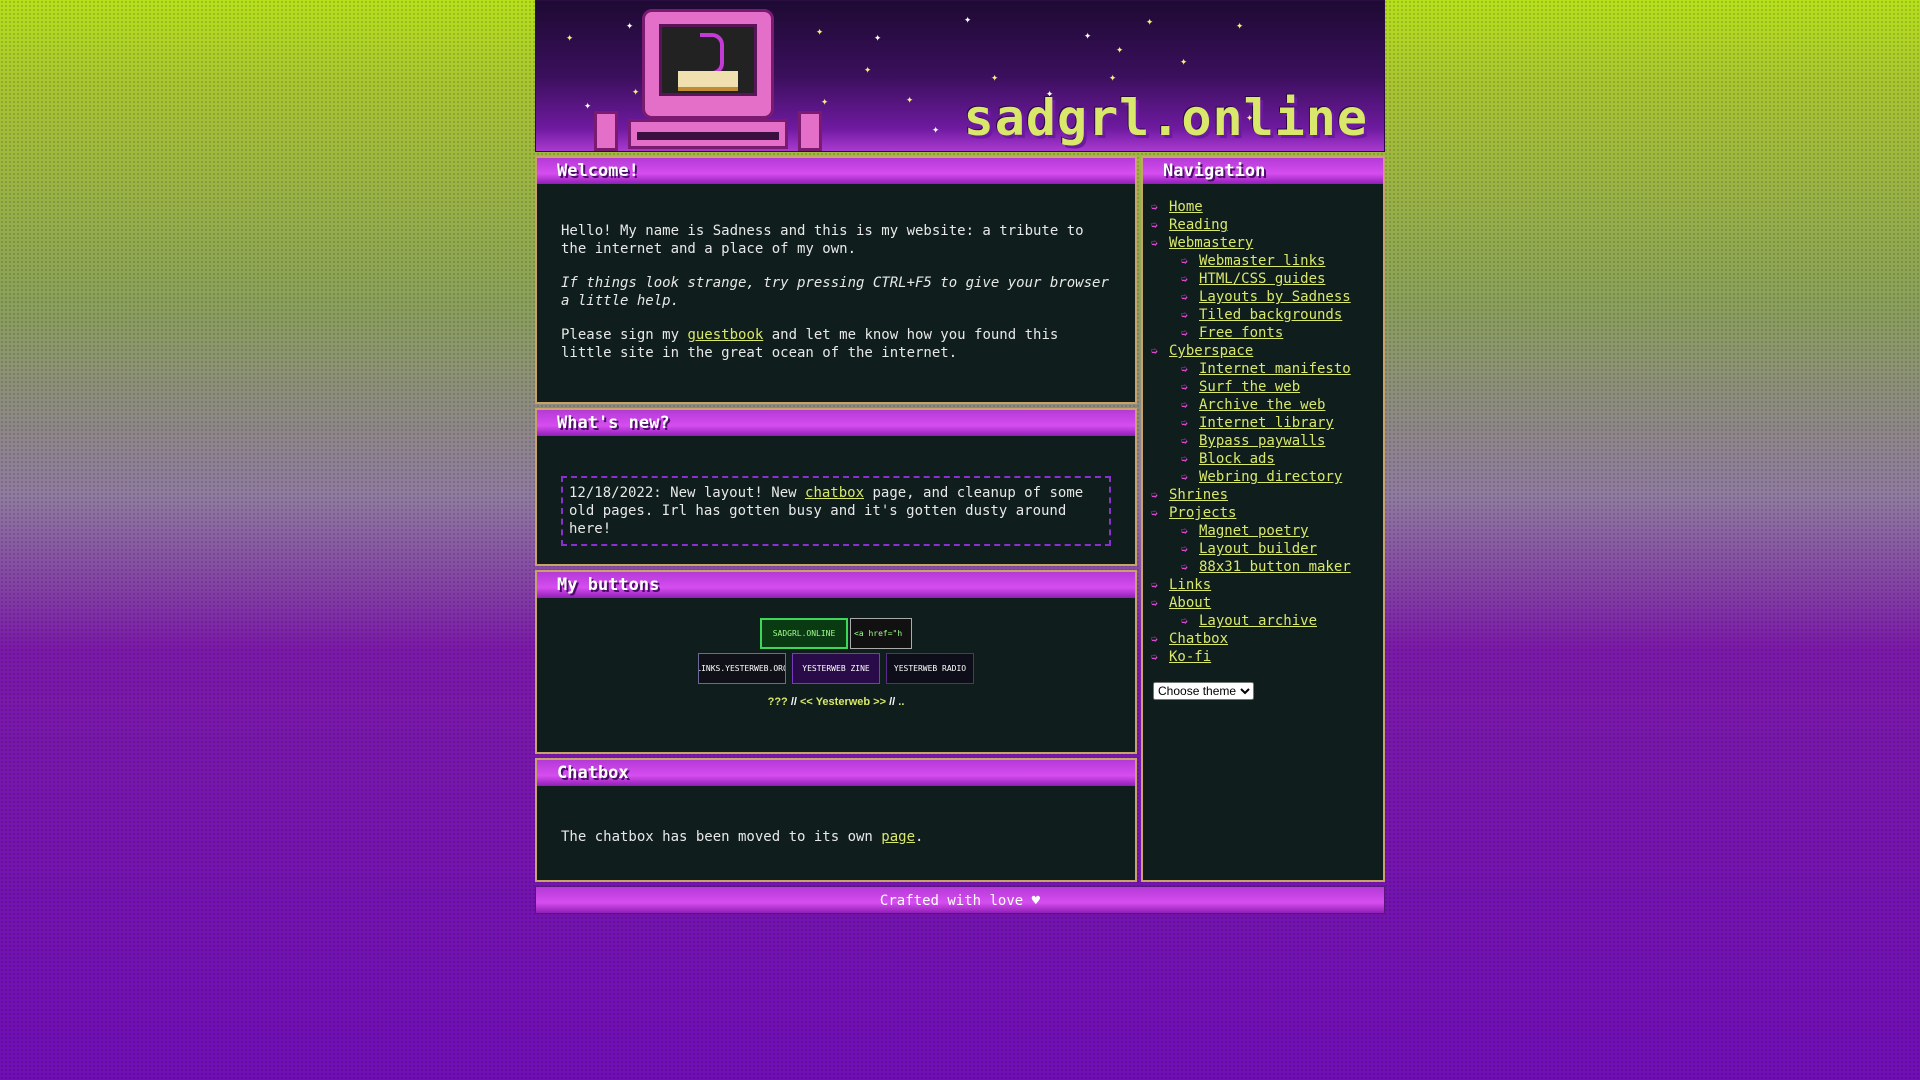 Image resolution: width=1920 pixels, height=1080 pixels. I want to click on nav-subitem-row: ➭ Tiled backgrounds, so click(1282, 315).